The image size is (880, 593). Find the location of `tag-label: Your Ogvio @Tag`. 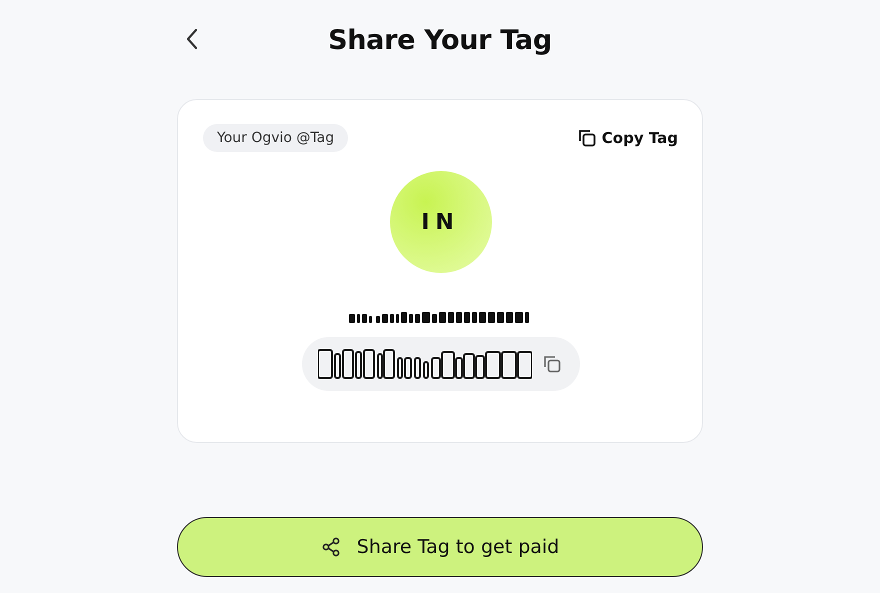

tag-label: Your Ogvio @Tag is located at coordinates (275, 138).